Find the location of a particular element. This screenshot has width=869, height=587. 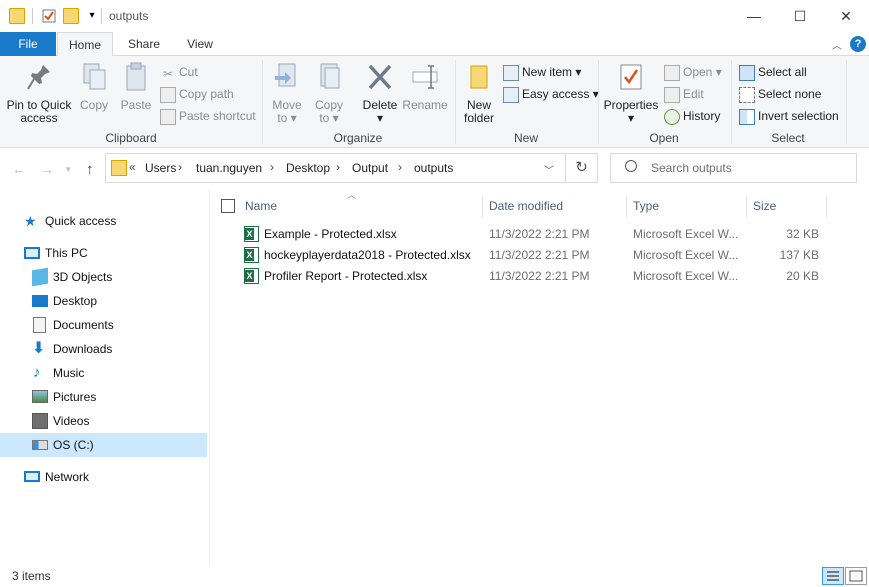

details-view-button is located at coordinates (833, 576).